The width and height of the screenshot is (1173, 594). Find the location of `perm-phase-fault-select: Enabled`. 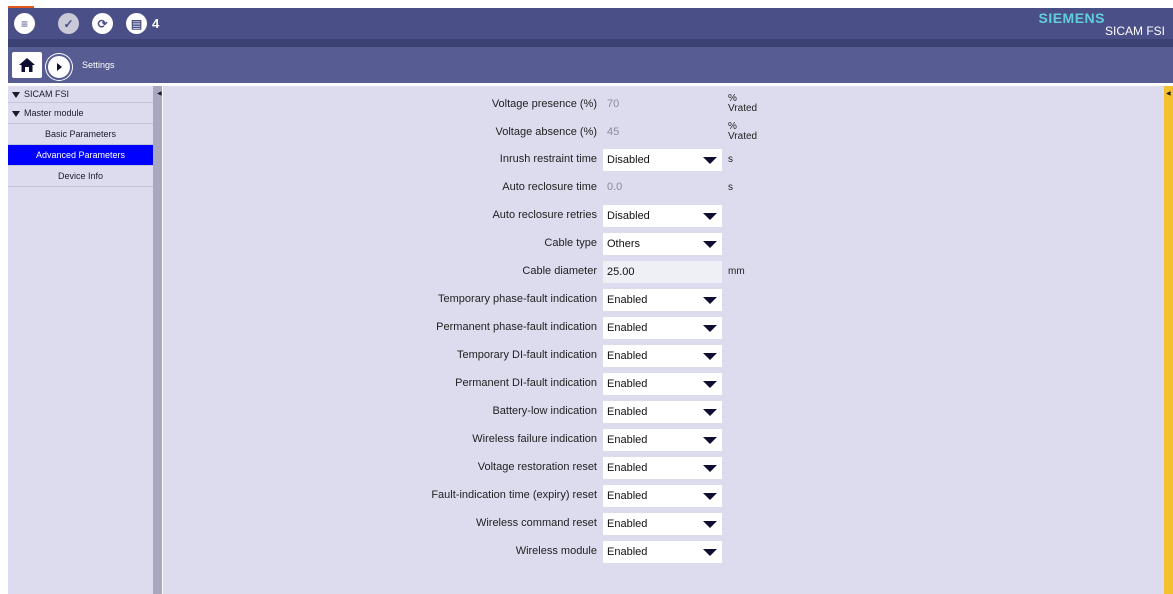

perm-phase-fault-select: Enabled is located at coordinates (662, 328).